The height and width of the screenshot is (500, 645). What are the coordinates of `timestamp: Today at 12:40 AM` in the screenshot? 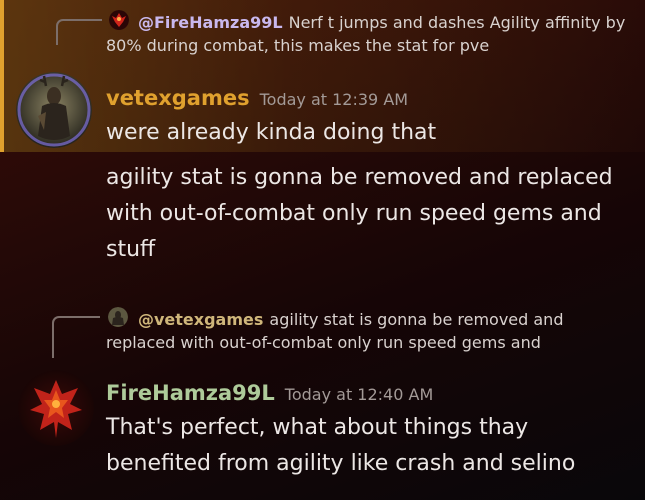 It's located at (359, 394).